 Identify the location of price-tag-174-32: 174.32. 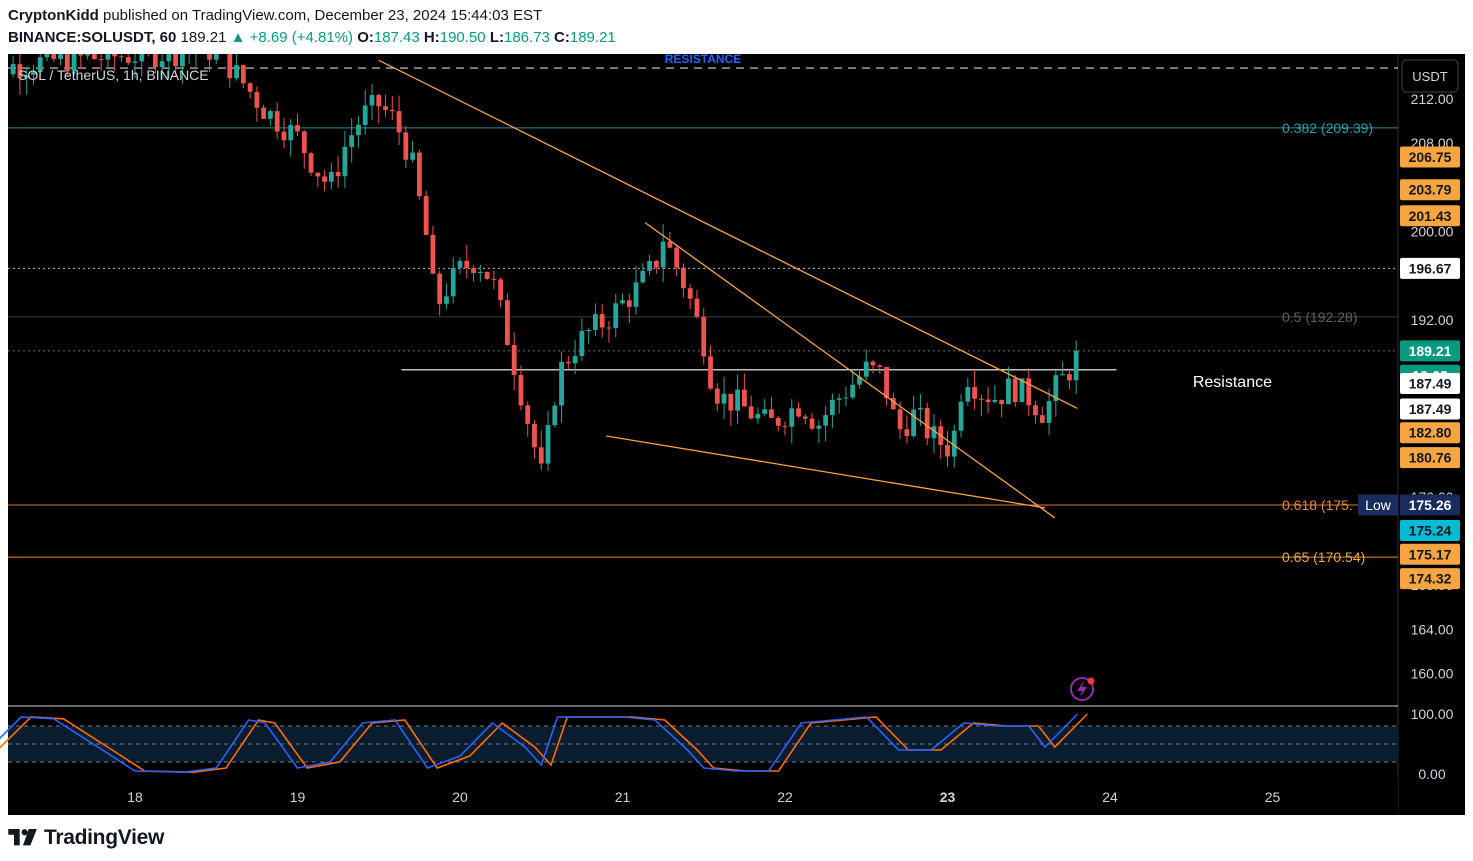
(1430, 579).